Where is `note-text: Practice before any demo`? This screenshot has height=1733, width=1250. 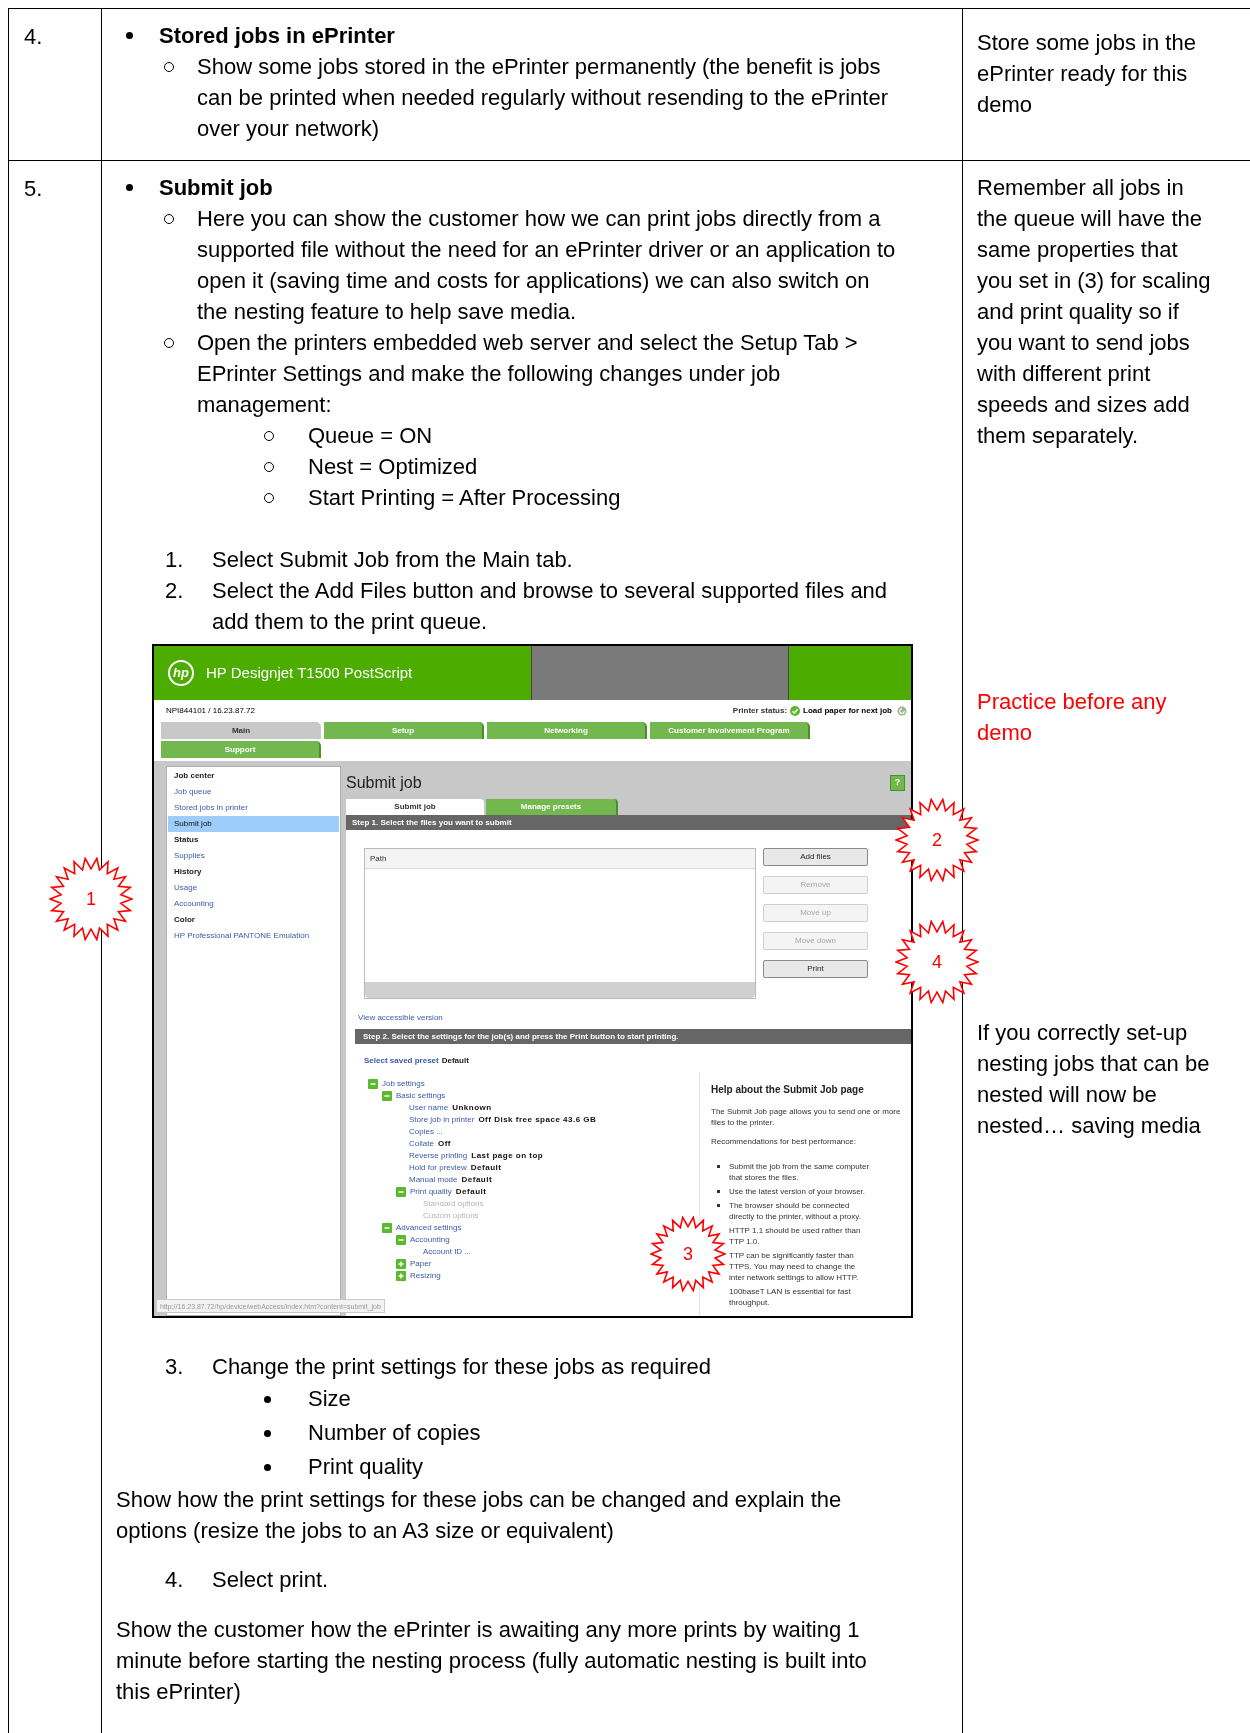
note-text: Practice before any demo is located at coordinates (1072, 717).